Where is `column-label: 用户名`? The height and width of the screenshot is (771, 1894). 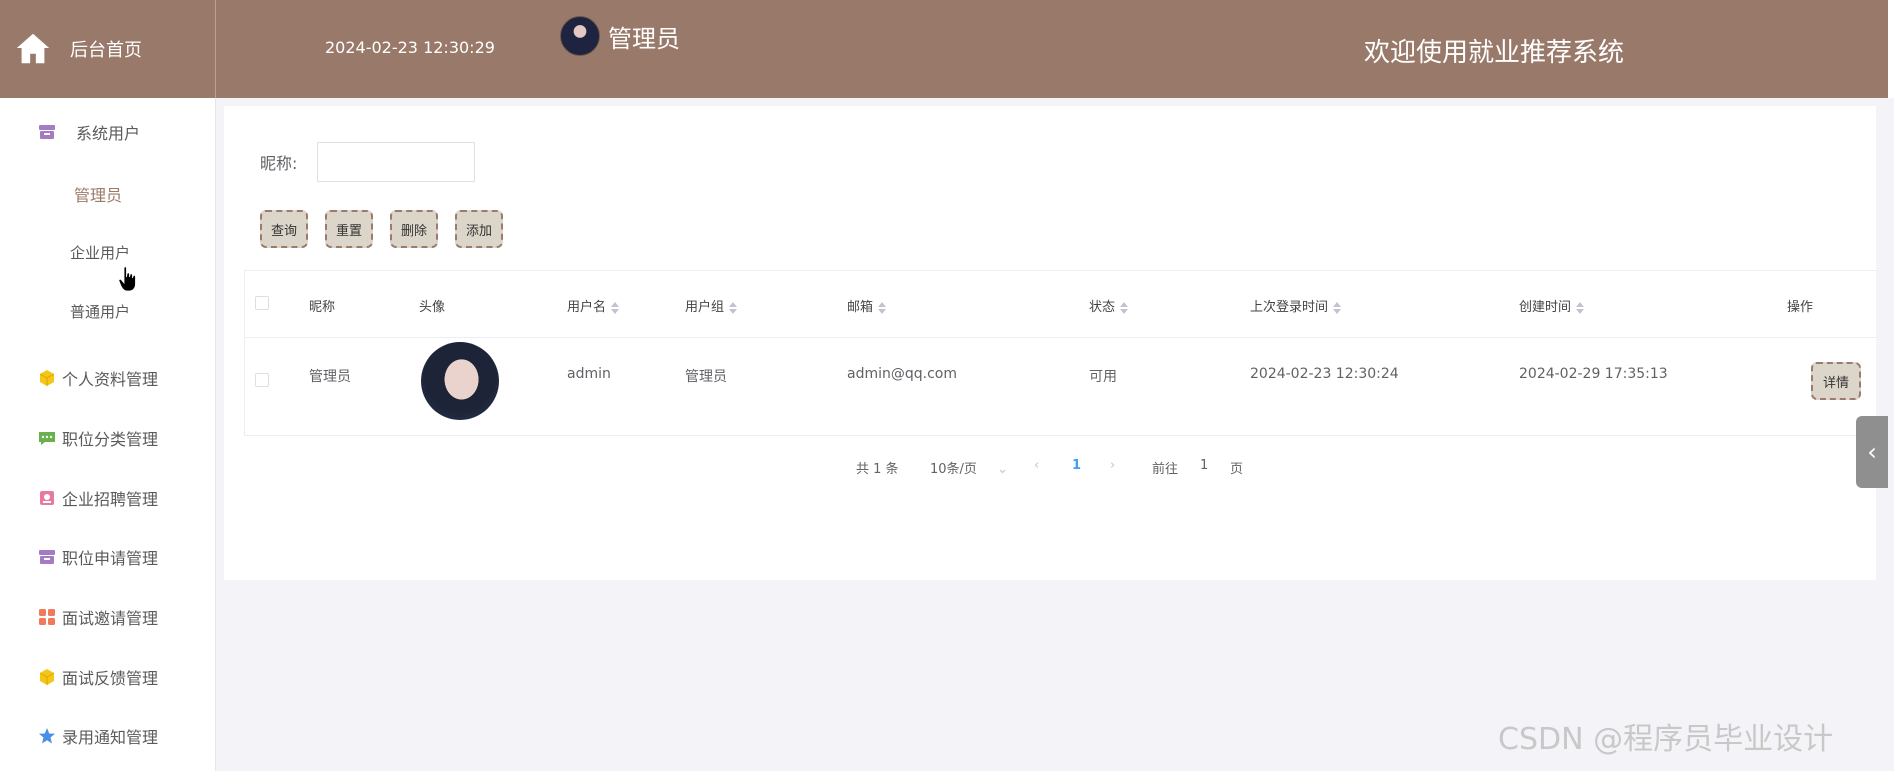
column-label: 用户名 is located at coordinates (587, 307).